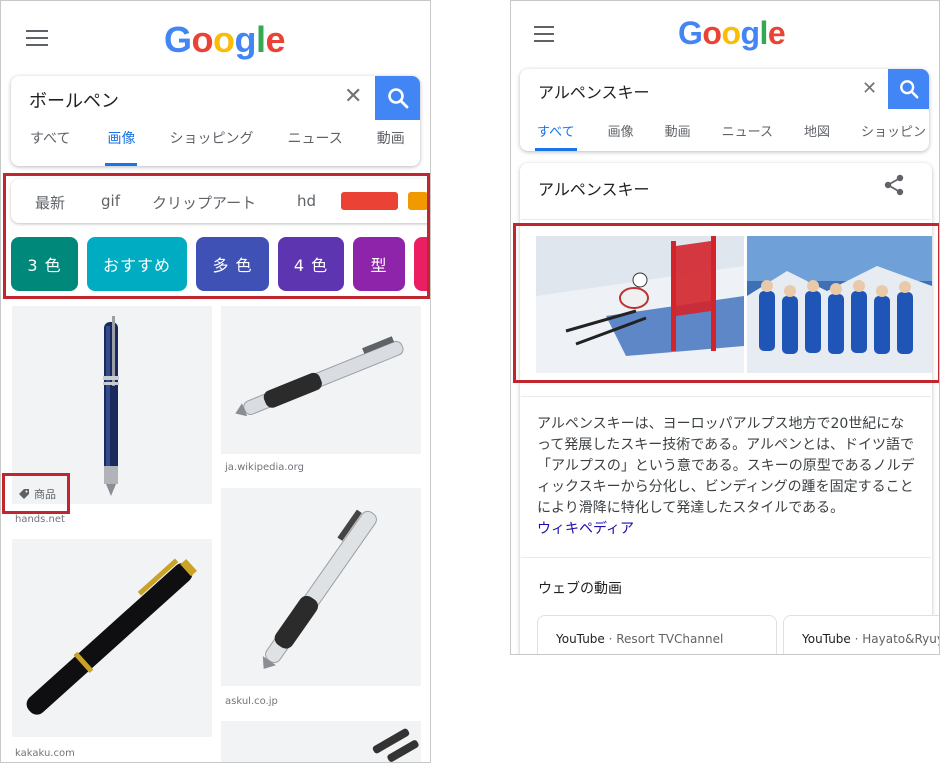 The width and height of the screenshot is (940, 763). What do you see at coordinates (311, 264) in the screenshot?
I see `chip-4-colors: 4 色` at bounding box center [311, 264].